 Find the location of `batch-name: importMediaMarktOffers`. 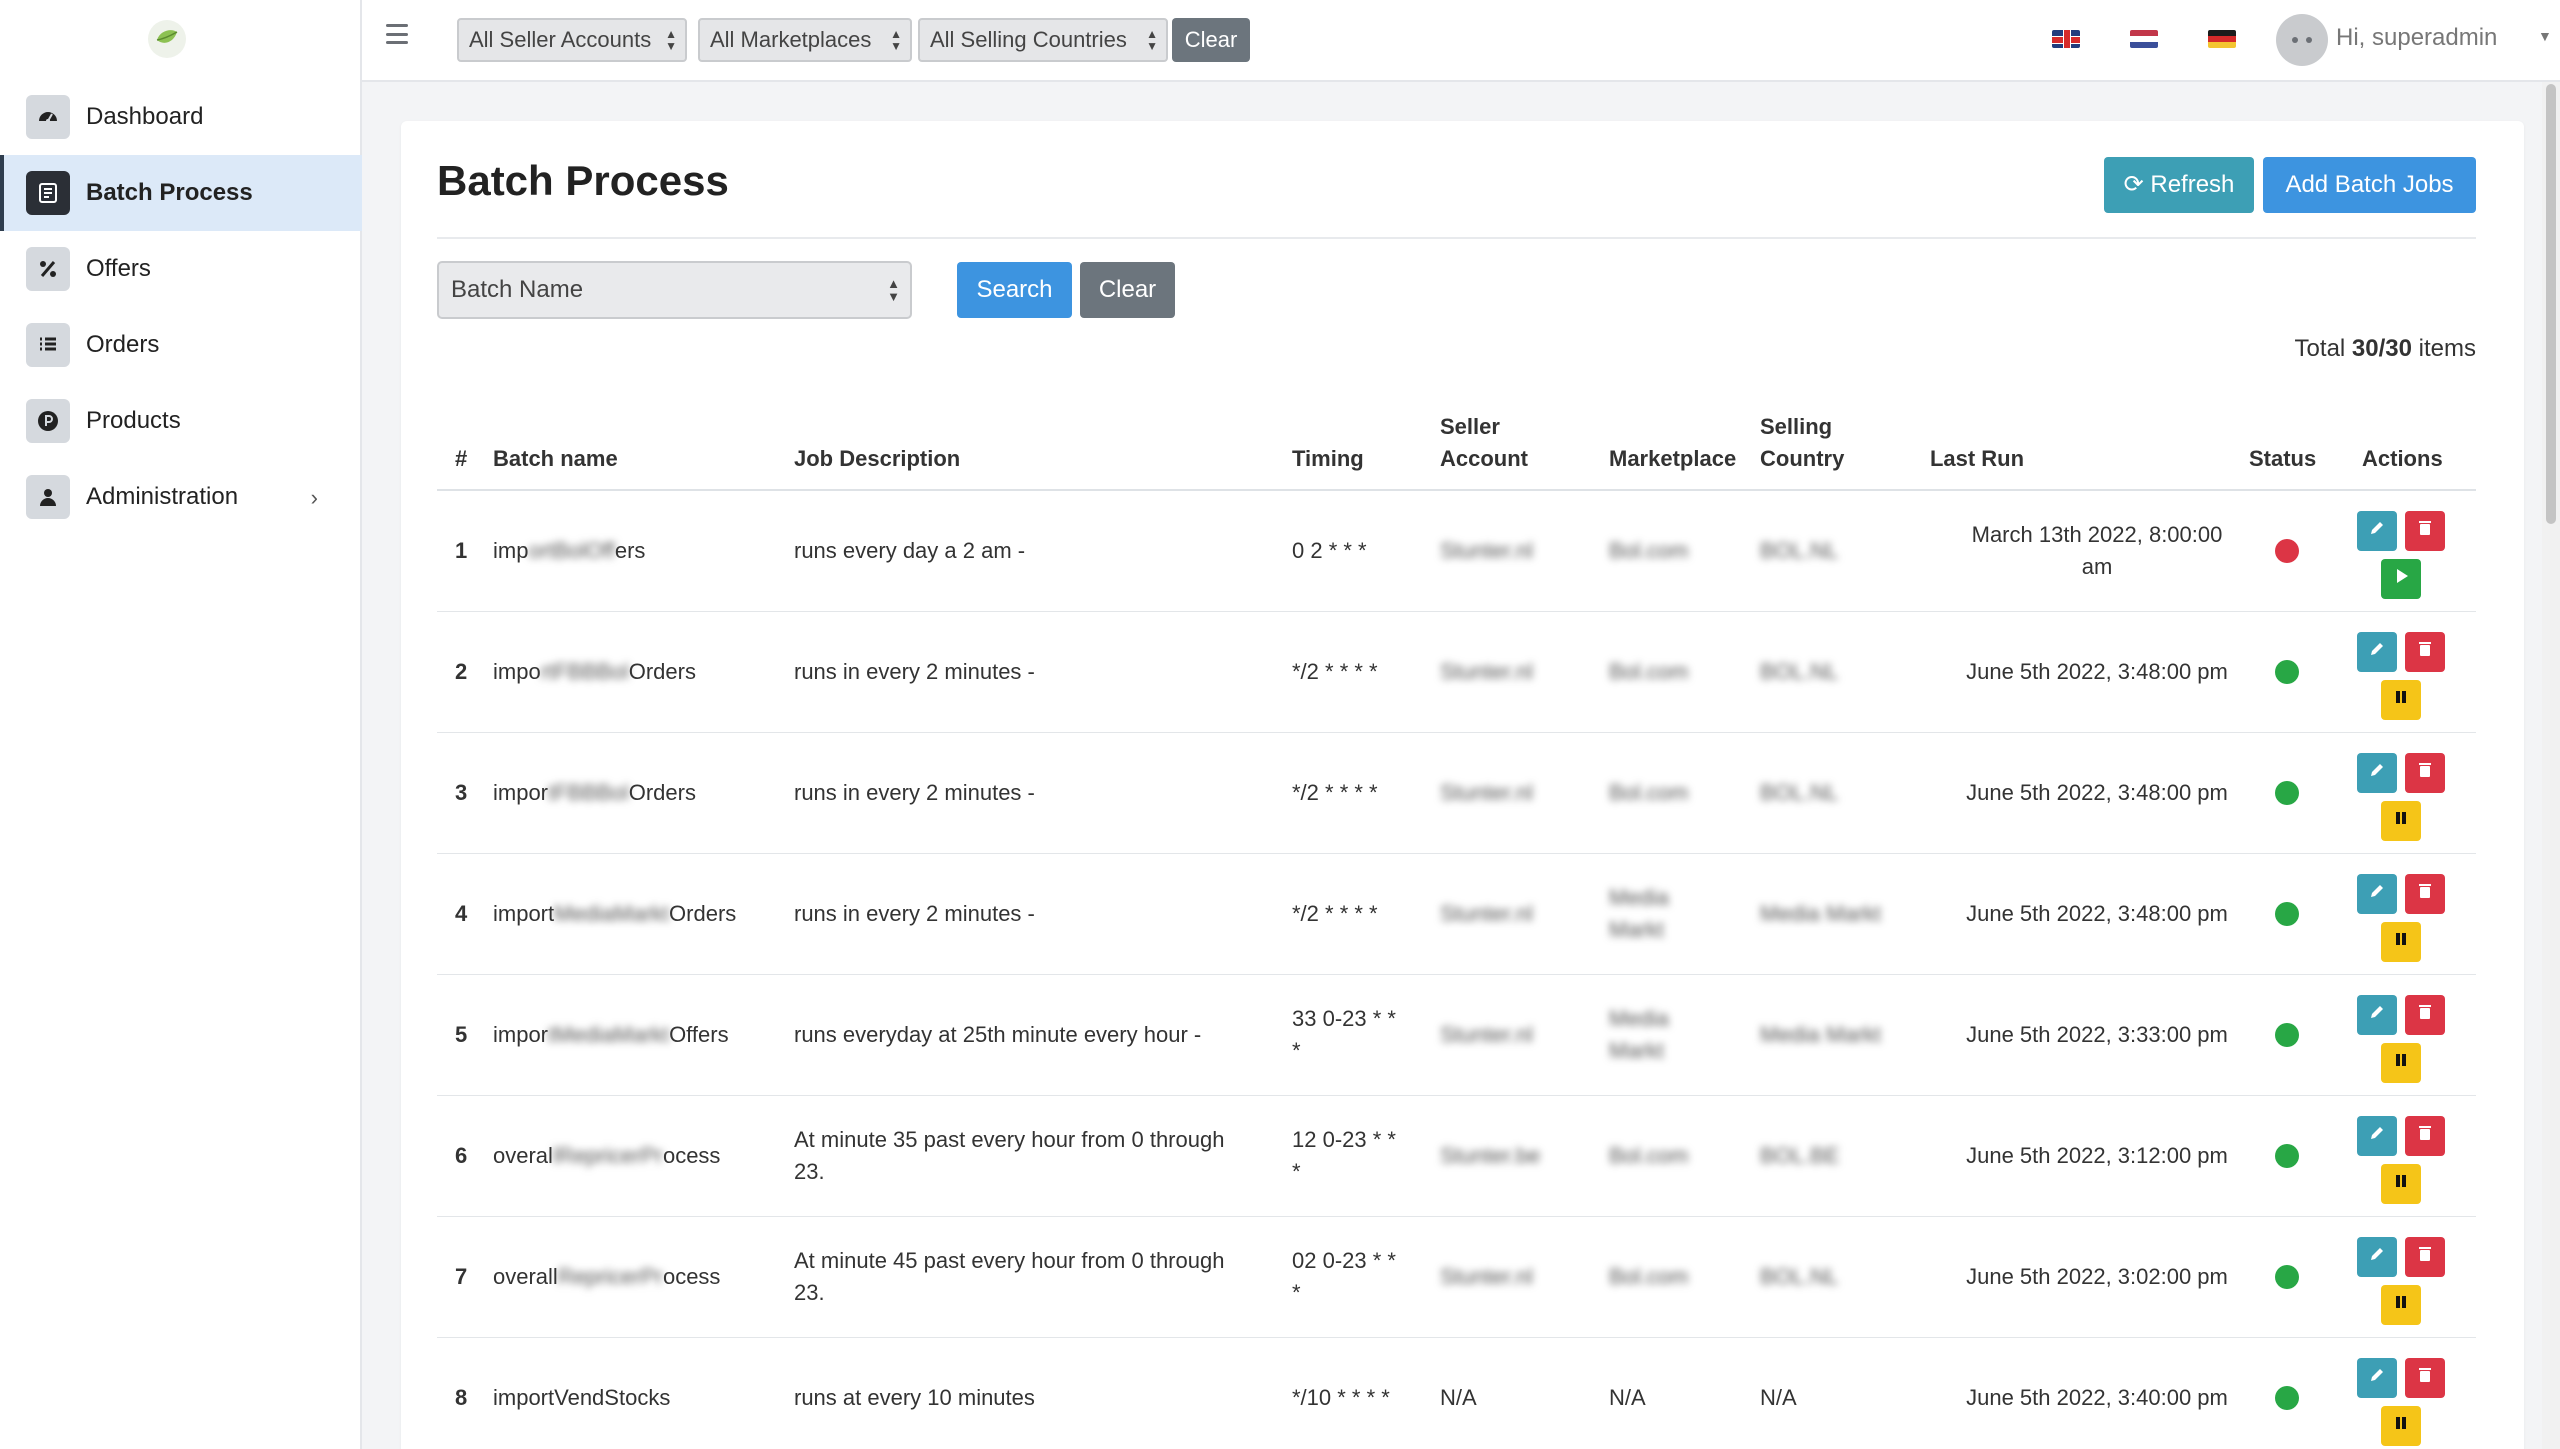

batch-name: importMediaMarktOffers is located at coordinates (611, 1035).